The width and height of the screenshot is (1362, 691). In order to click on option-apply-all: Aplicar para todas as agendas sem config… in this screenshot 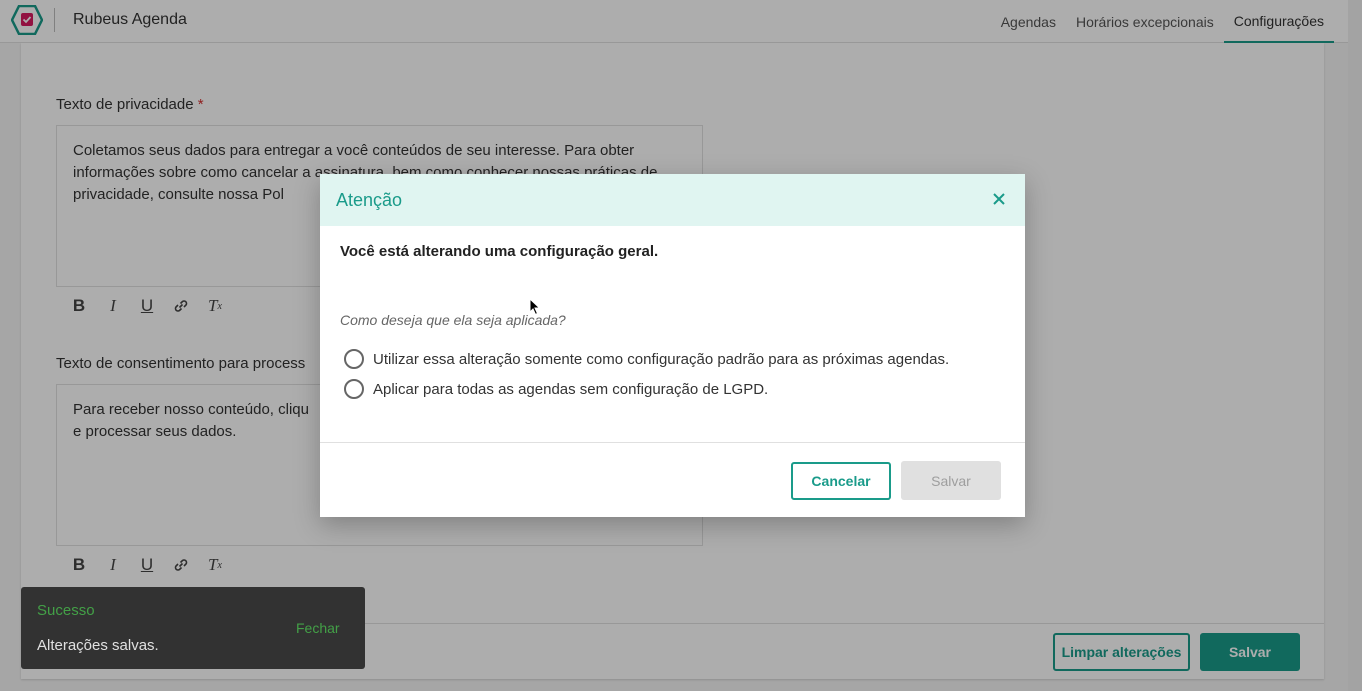, I will do `click(556, 389)`.